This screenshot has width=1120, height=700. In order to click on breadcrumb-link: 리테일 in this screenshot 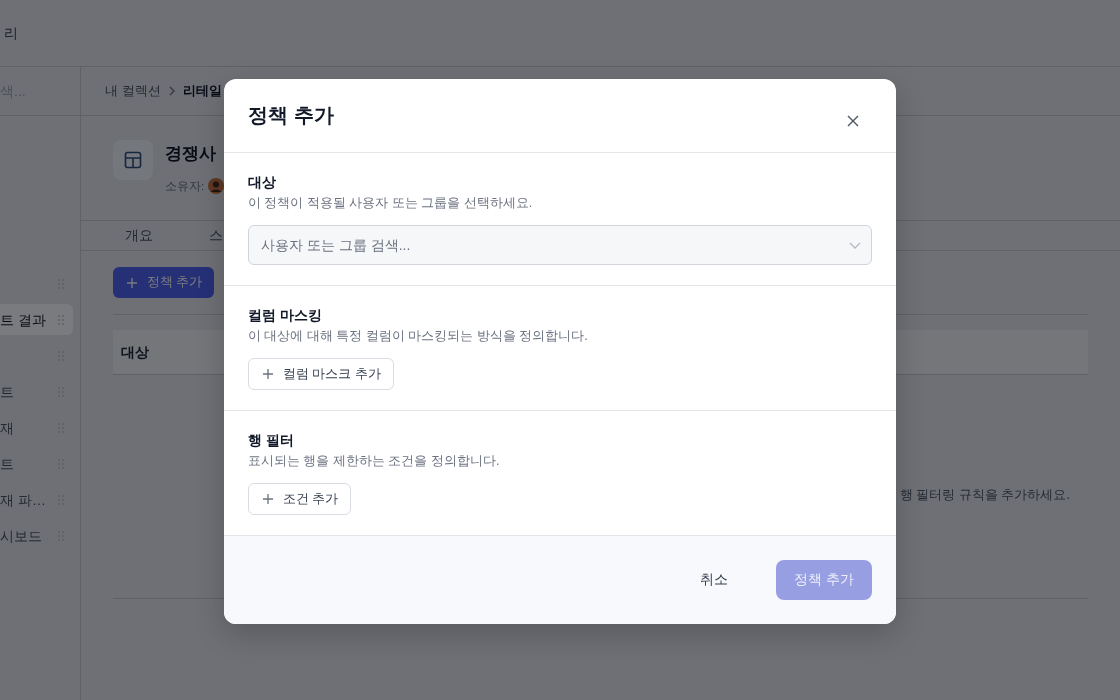, I will do `click(202, 91)`.